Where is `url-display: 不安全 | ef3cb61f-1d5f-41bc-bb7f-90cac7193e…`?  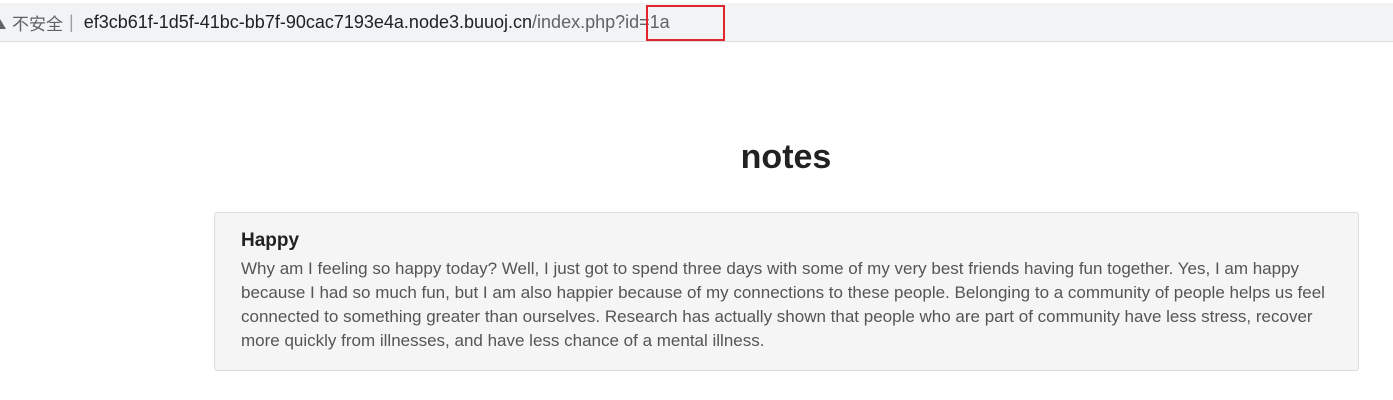 url-display: 不安全 | ef3cb61f-1d5f-41bc-bb7f-90cac7193e… is located at coordinates (335, 22).